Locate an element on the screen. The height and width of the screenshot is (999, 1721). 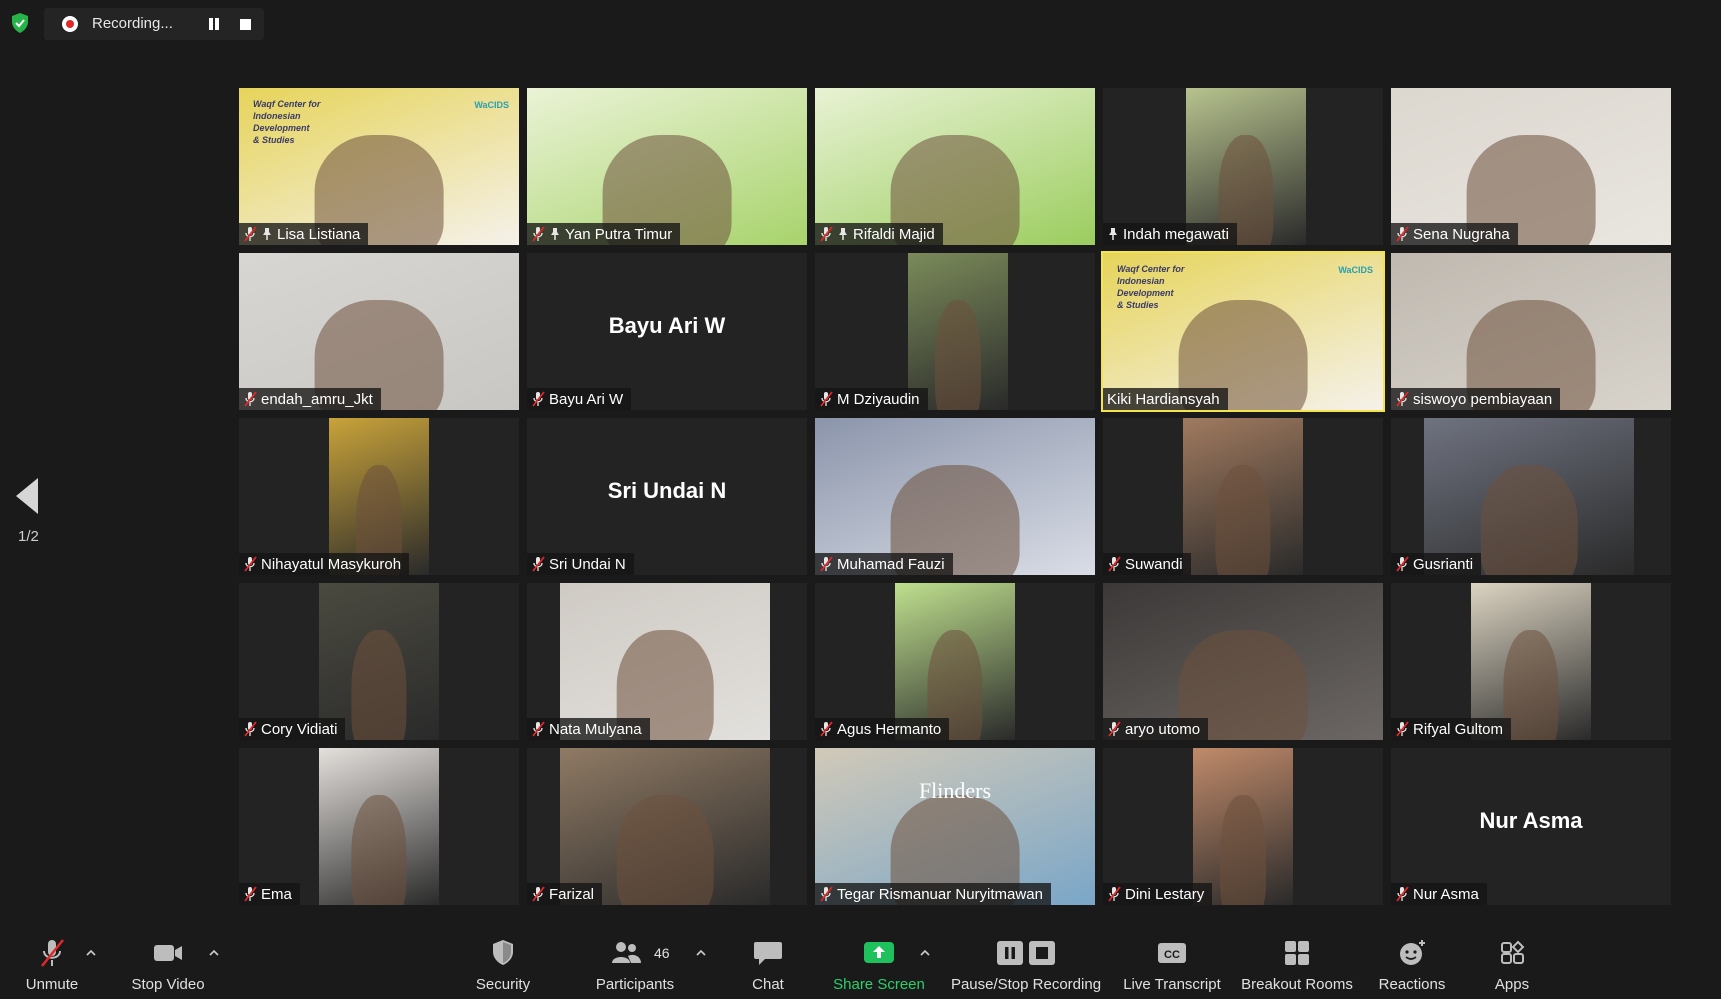
participant-tile: Rifaldi Majid is located at coordinates (955, 166).